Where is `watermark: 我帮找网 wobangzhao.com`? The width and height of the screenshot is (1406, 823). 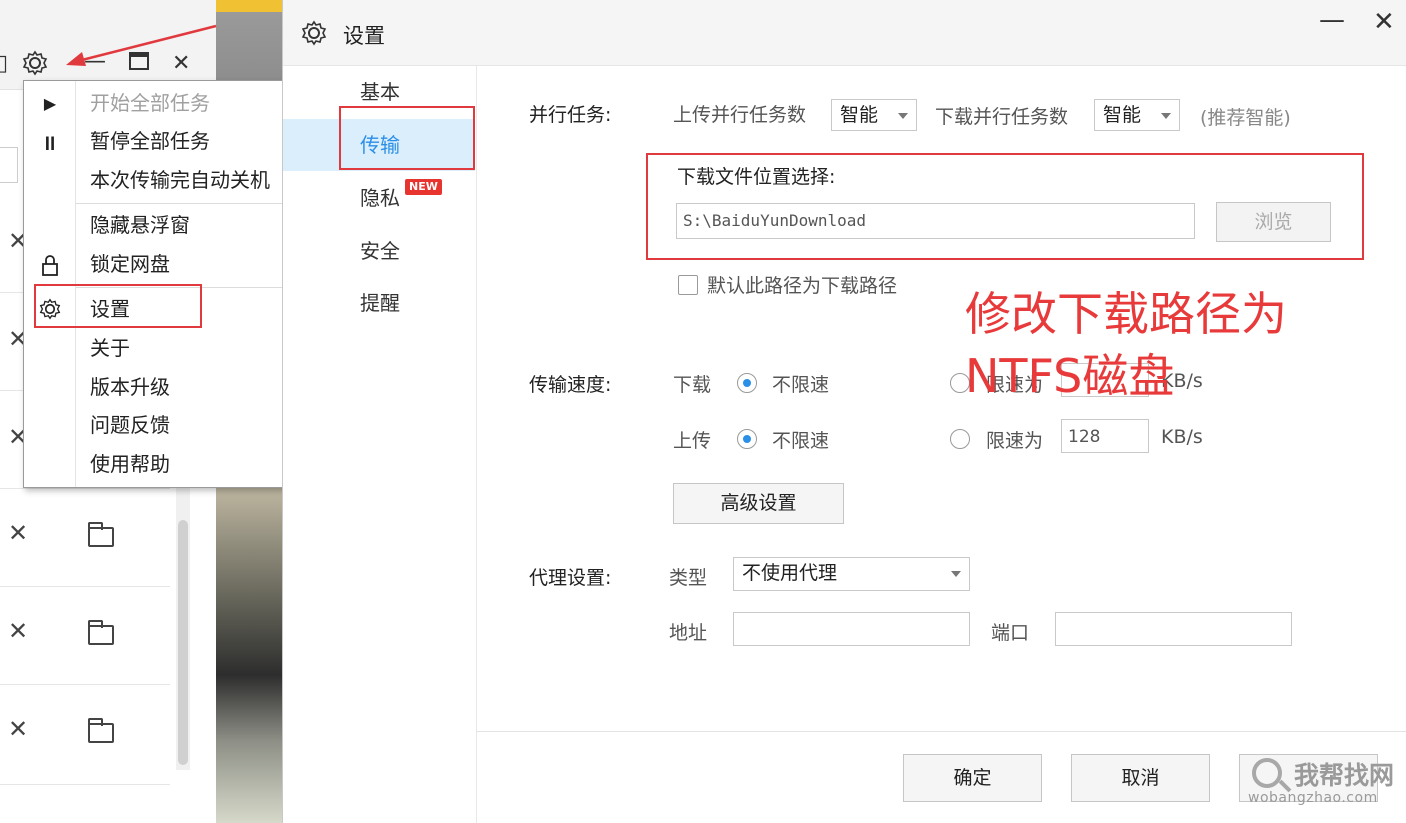 watermark: 我帮找网 wobangzhao.com is located at coordinates (1323, 784).